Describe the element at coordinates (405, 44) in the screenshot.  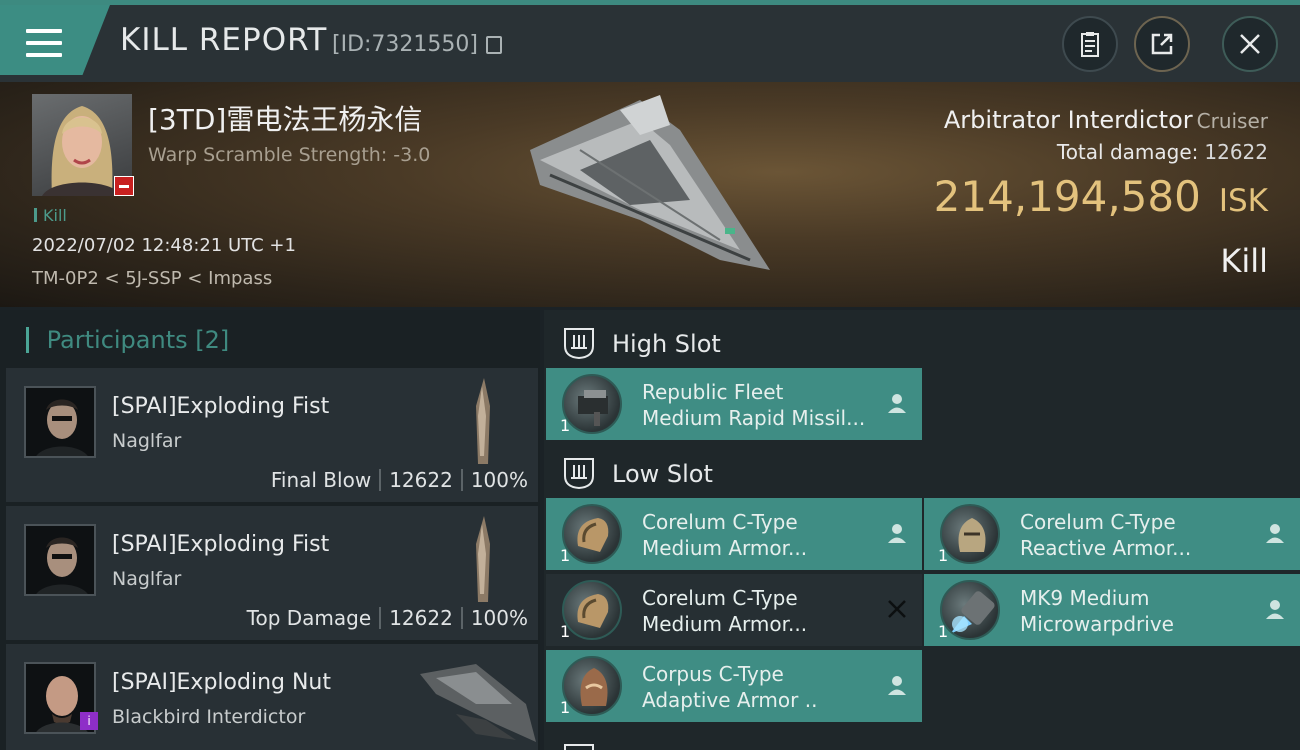
I see `report-id: [ID:7321550]` at that location.